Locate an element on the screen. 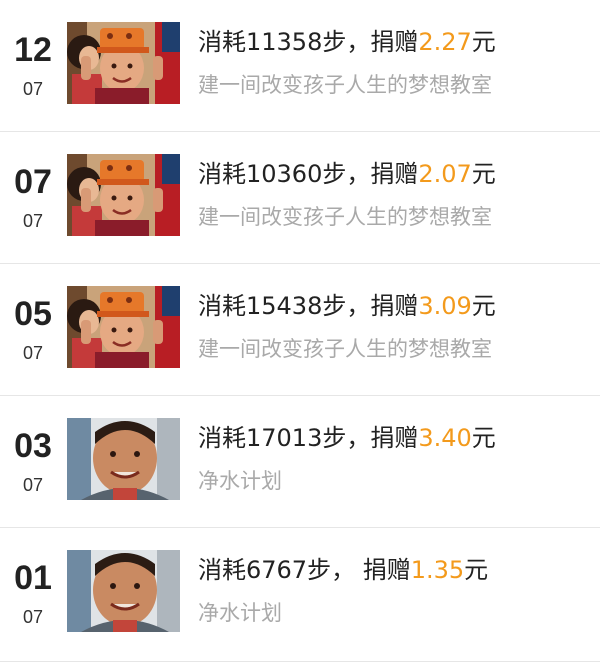 This screenshot has width=600, height=662. record-title: 消耗11358步，捐赠2.27元 is located at coordinates (347, 42).